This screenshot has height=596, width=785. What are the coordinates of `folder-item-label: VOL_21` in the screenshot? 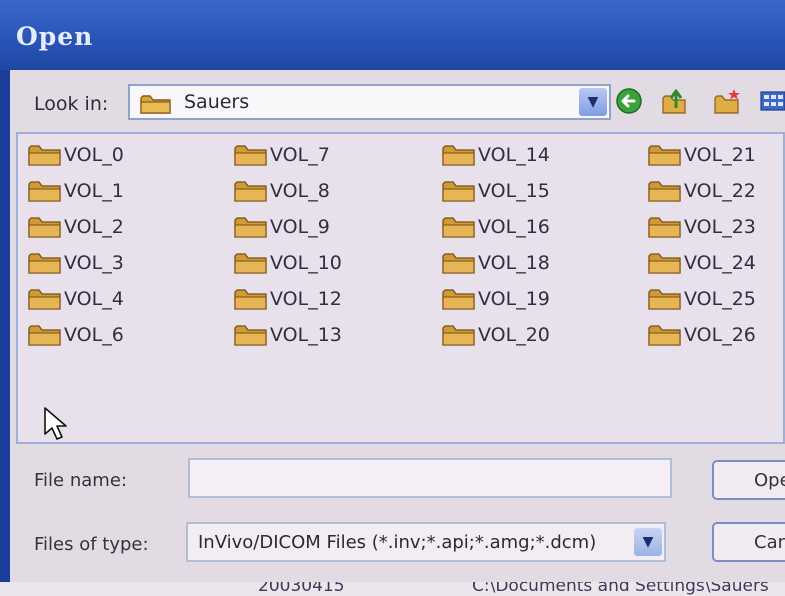 It's located at (720, 155).